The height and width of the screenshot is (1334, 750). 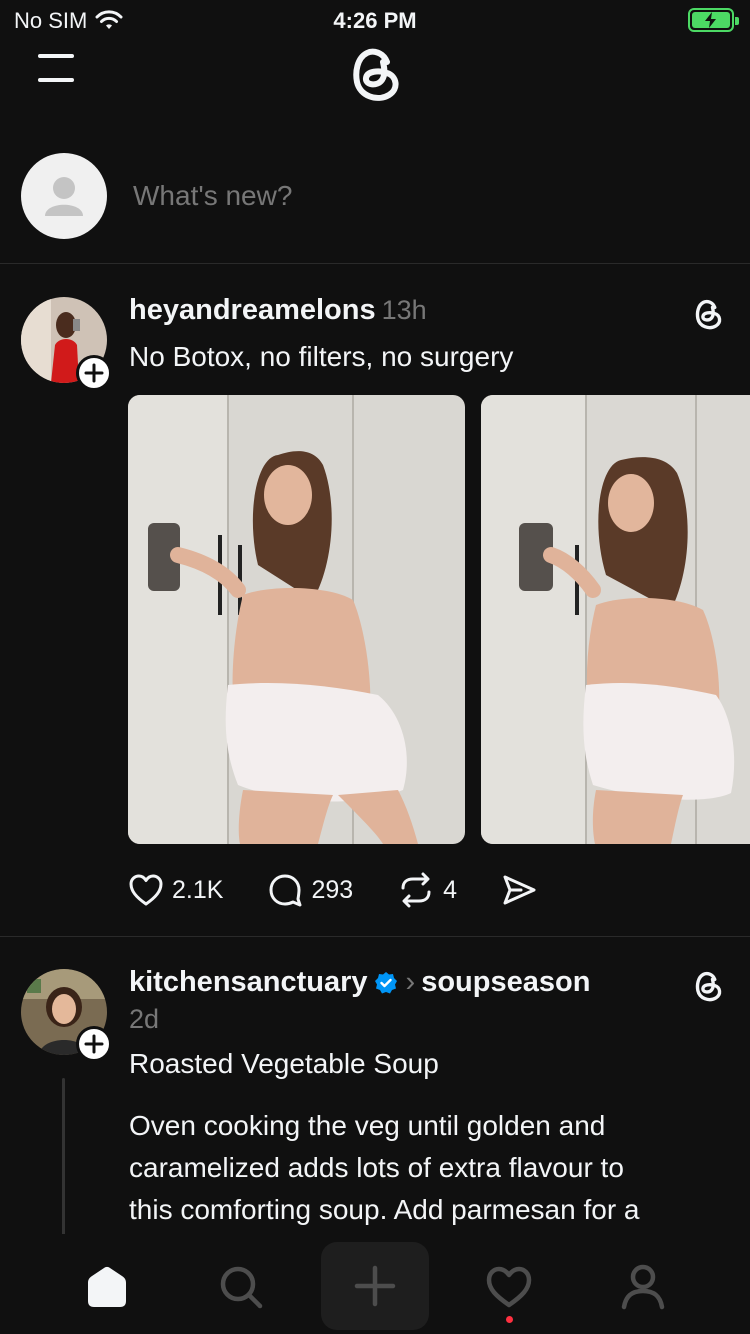 I want to click on search-icon, so click(x=241, y=1287).